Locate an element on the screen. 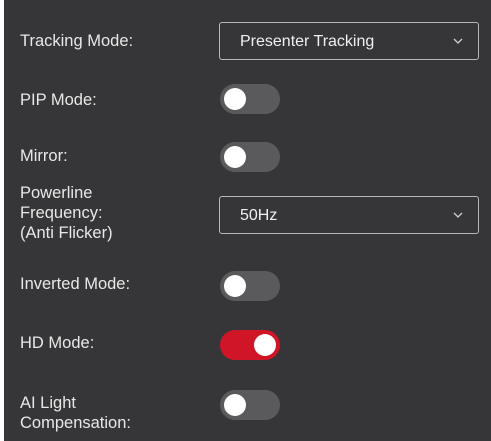 This screenshot has width=491, height=441. hd-mode-label: HD Mode: is located at coordinates (57, 343).